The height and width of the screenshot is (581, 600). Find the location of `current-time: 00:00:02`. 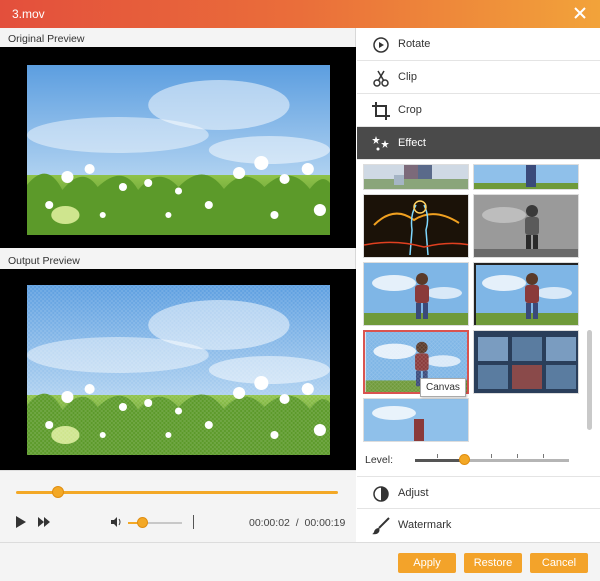

current-time: 00:00:02 is located at coordinates (269, 523).